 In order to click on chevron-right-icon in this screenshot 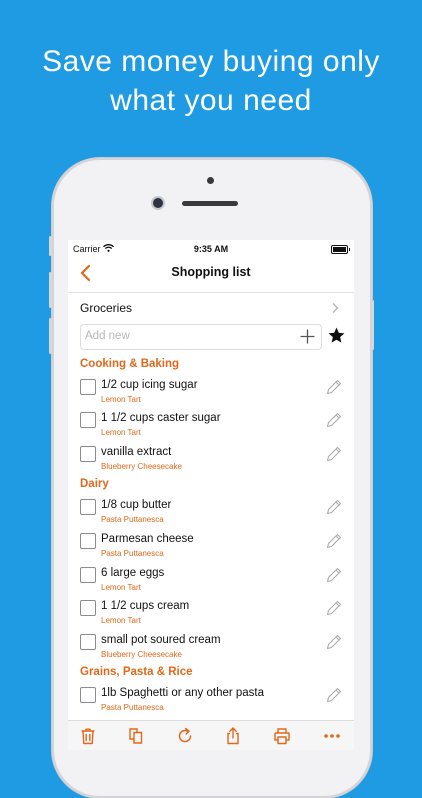, I will do `click(335, 308)`.